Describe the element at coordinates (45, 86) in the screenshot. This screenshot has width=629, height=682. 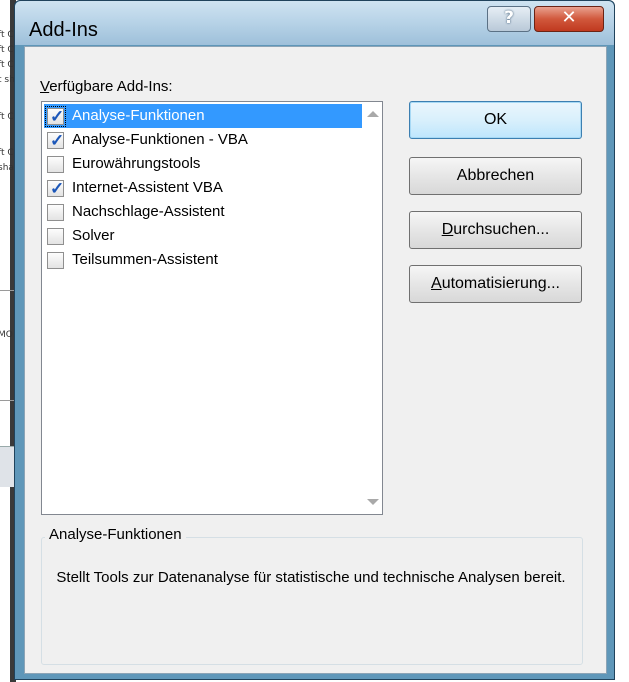
I see `label-mnemonic: V` at that location.